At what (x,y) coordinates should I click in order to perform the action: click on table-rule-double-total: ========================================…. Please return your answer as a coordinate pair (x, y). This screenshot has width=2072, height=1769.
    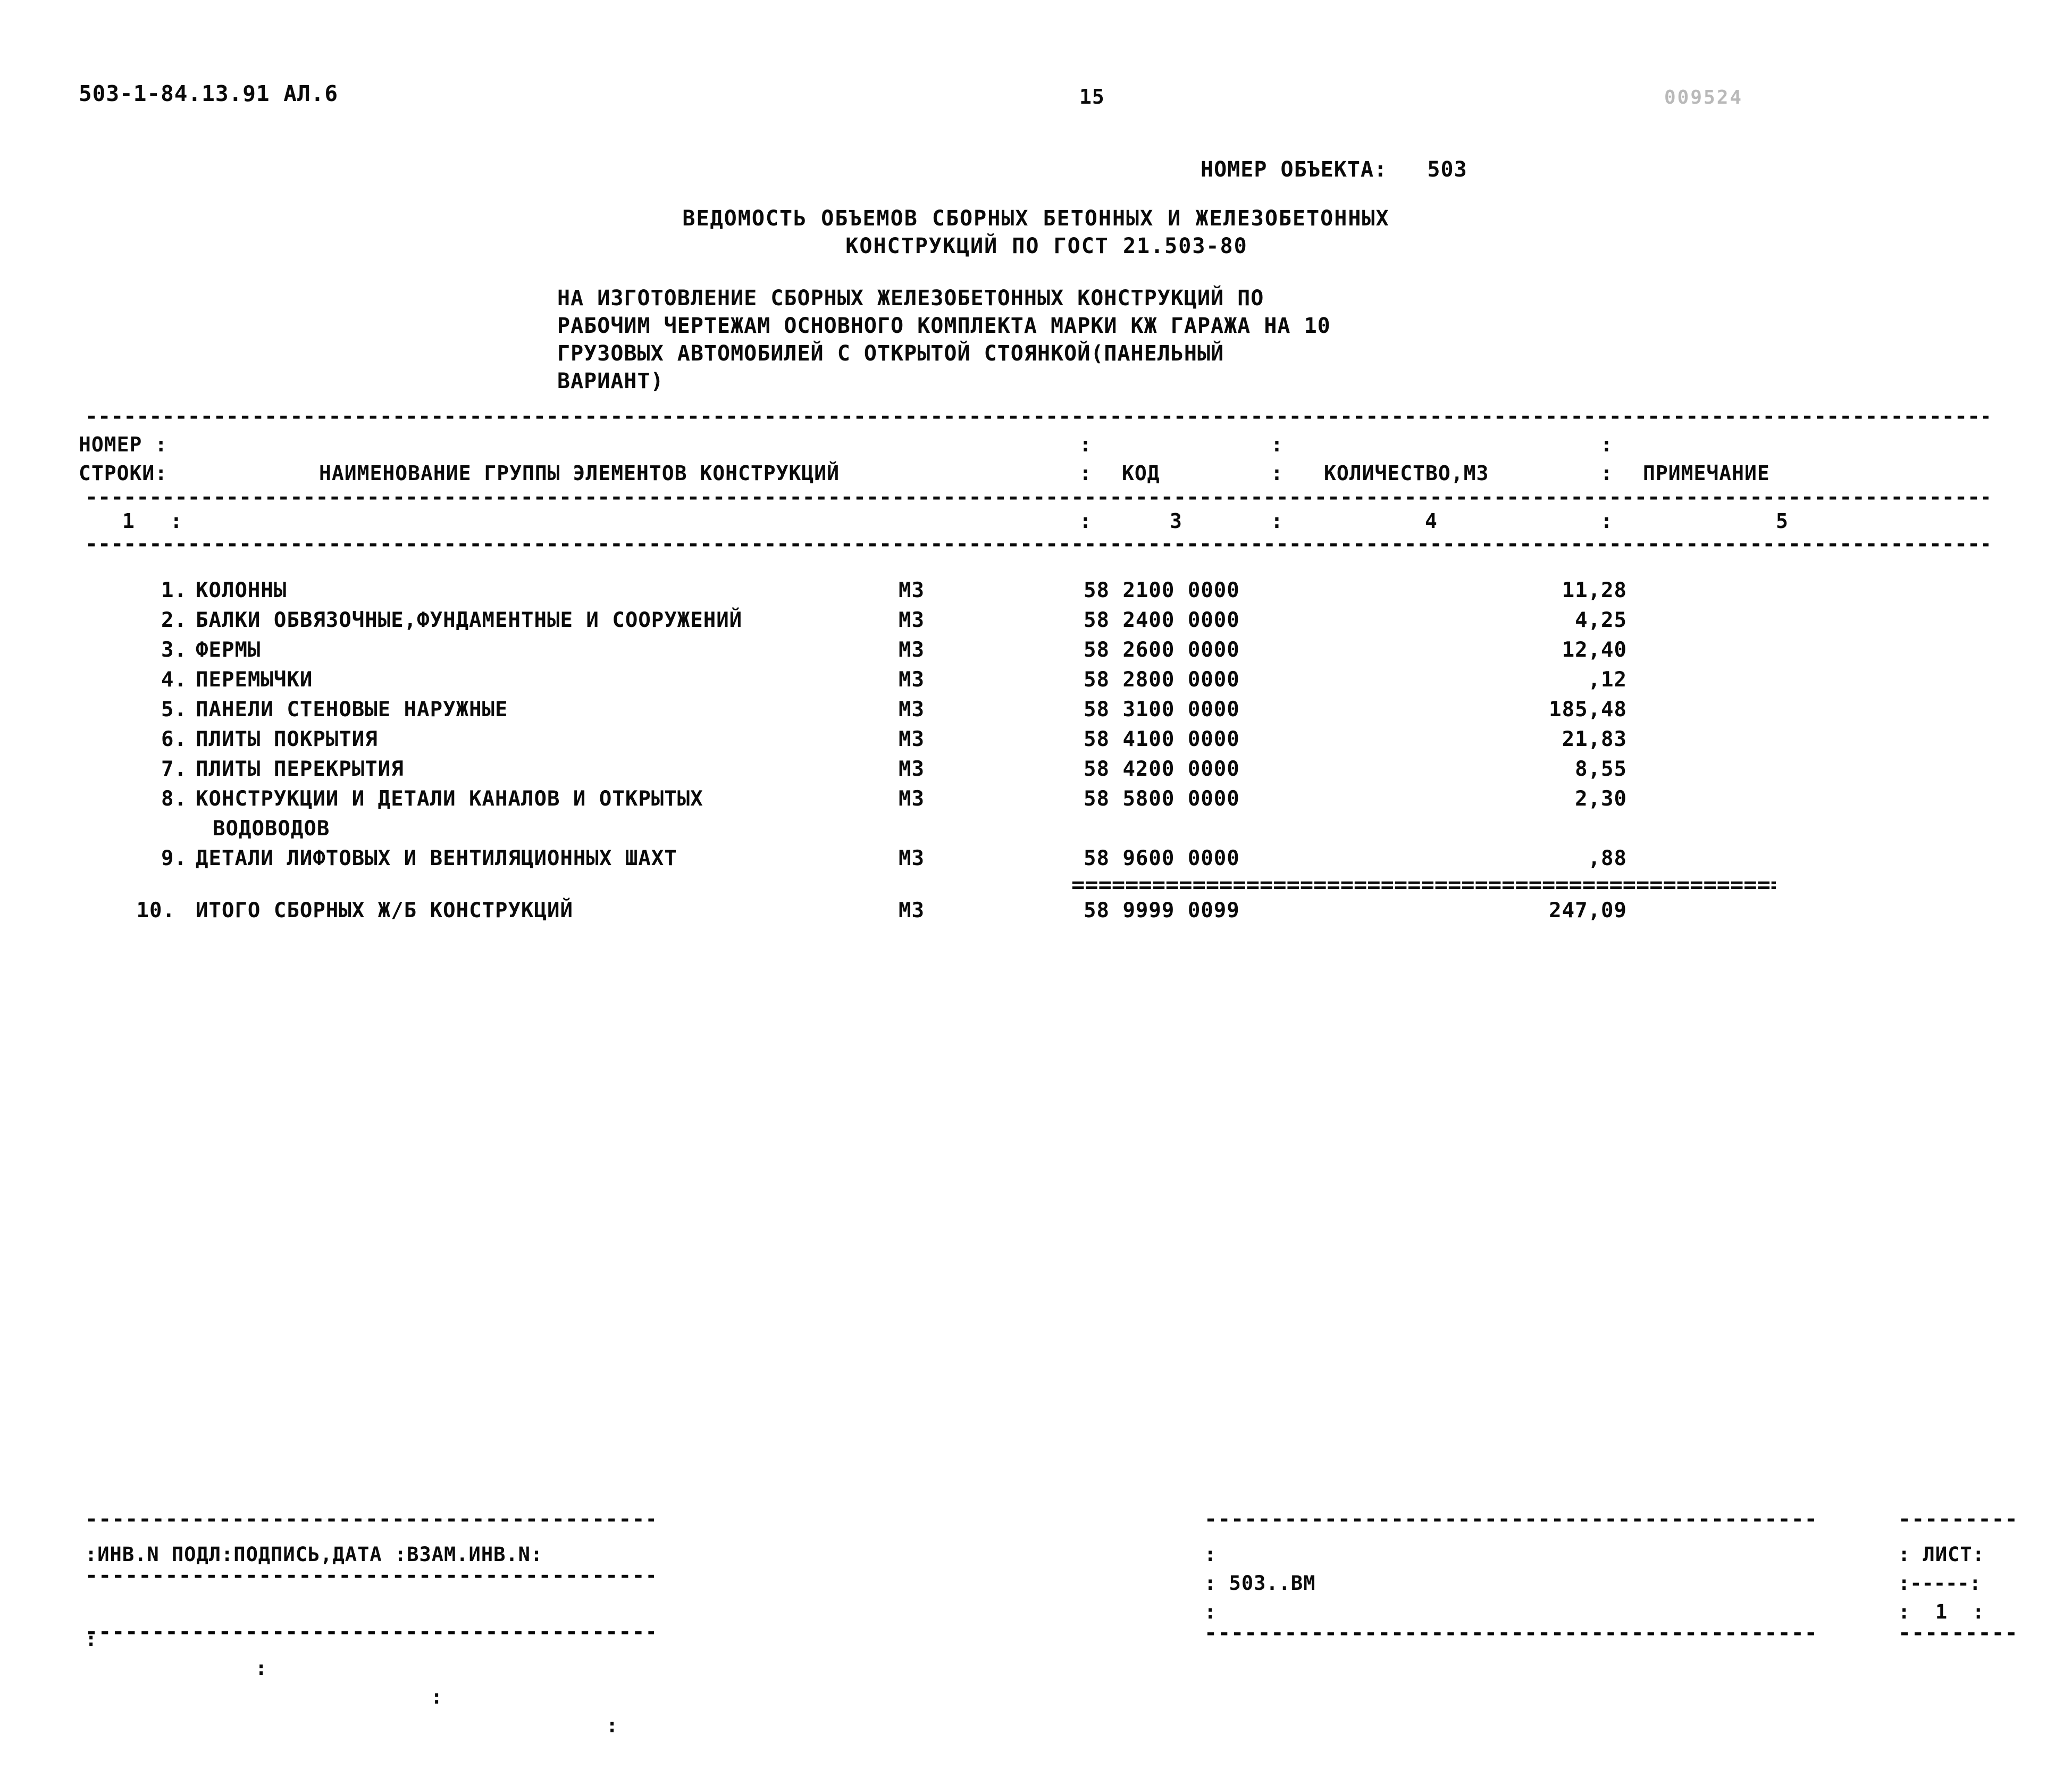
    Looking at the image, I should click on (1423, 884).